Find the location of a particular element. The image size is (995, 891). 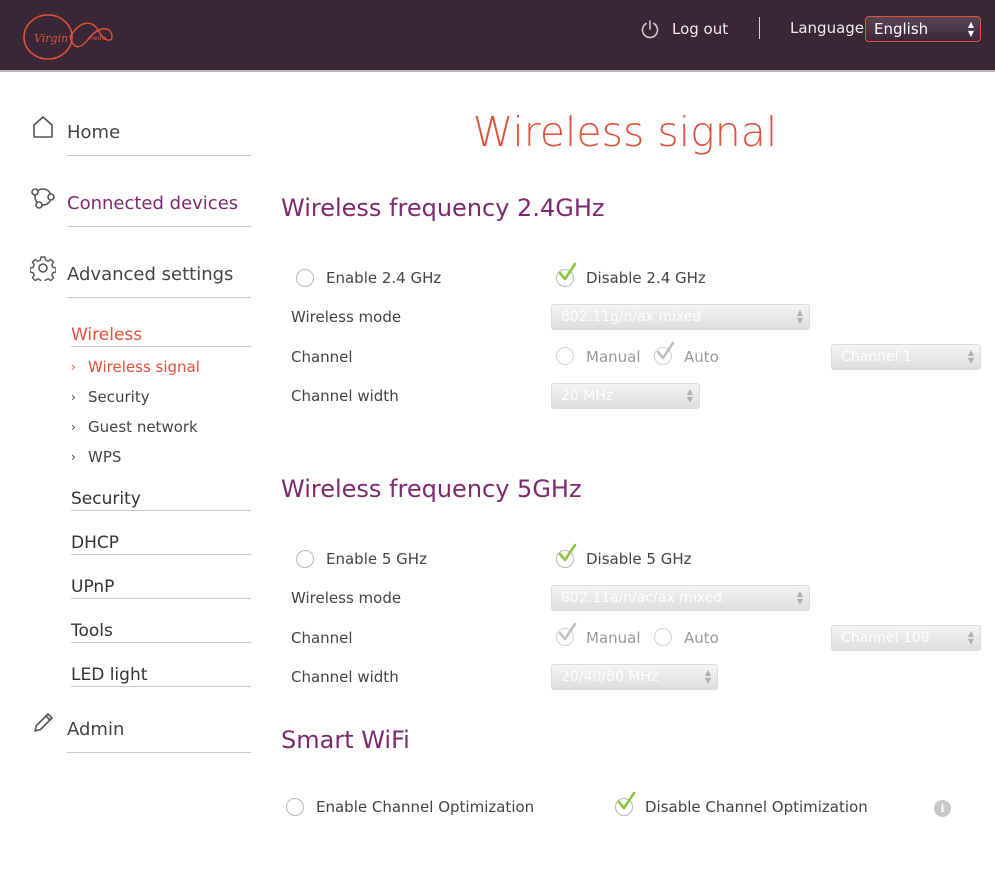

select-value: 802.11a/n/ac/ax mixed is located at coordinates (642, 598).